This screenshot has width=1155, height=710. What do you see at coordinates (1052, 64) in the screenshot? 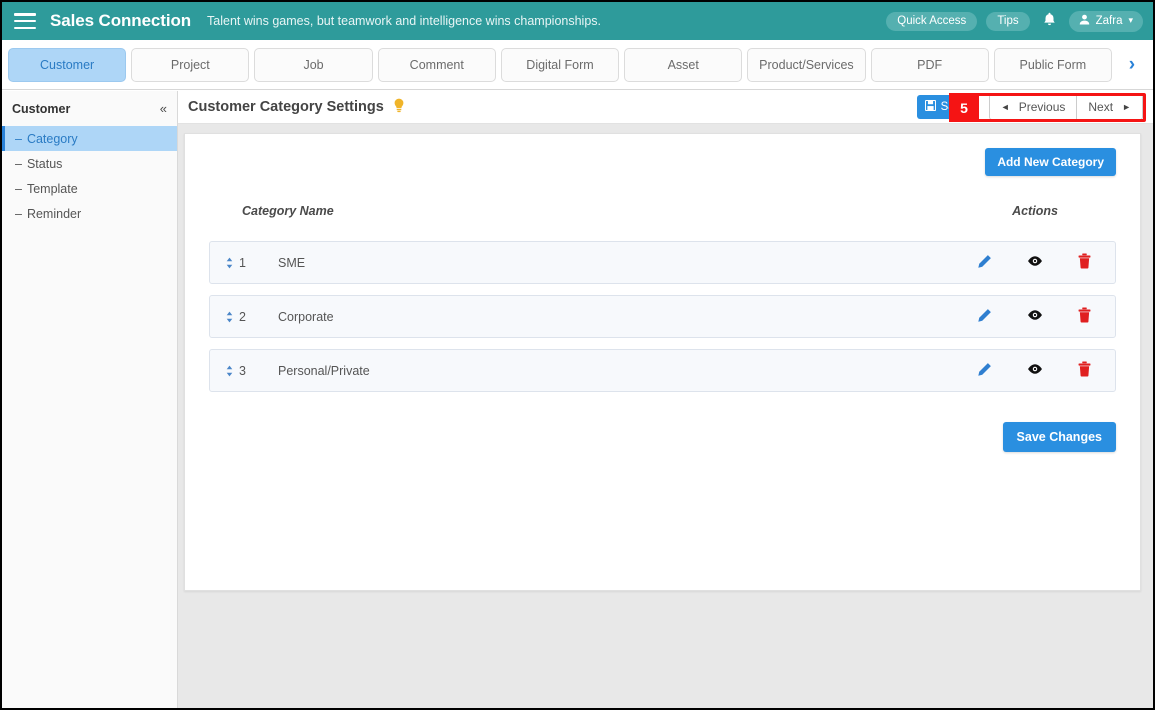
I see `tab-public-form: Public Form` at bounding box center [1052, 64].